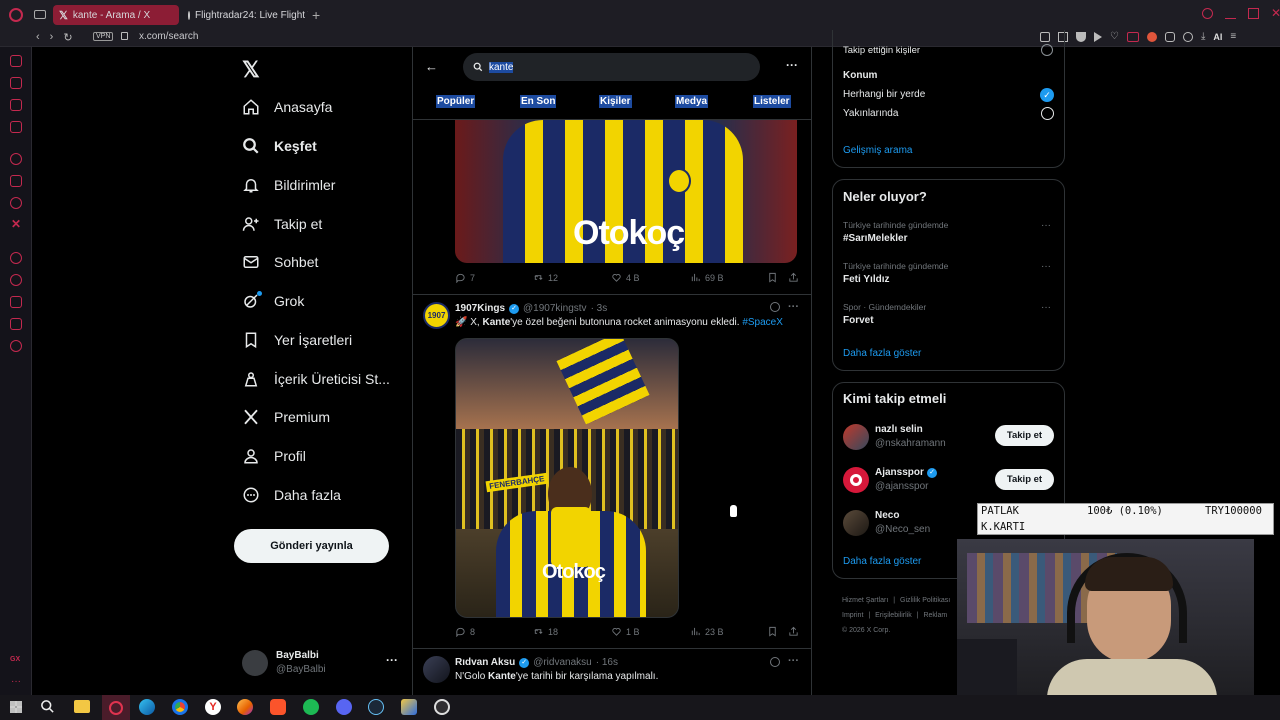 The image size is (1280, 720). Describe the element at coordinates (40, 14) in the screenshot. I see `tab-overview-icon` at that location.